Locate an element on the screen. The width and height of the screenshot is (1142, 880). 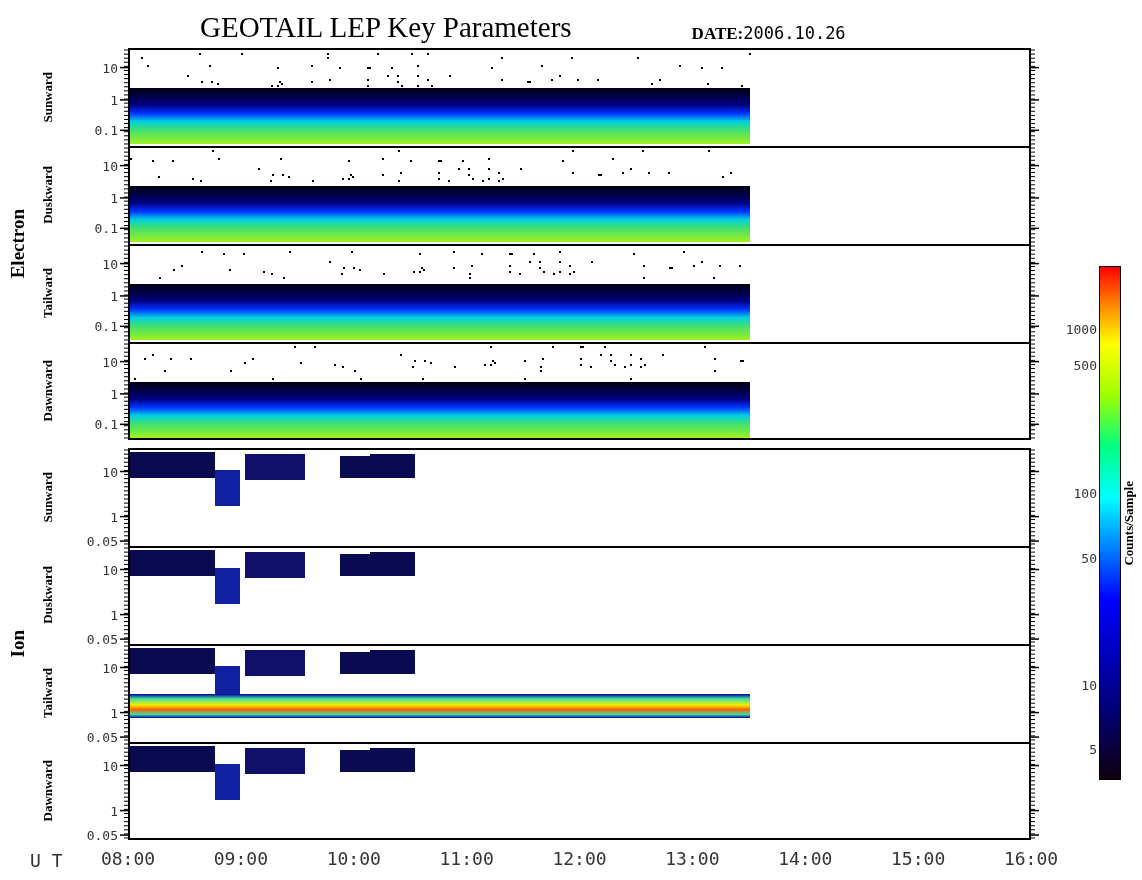
chart-title: GEOTAIL LEP Key Parameters is located at coordinates (386, 27).